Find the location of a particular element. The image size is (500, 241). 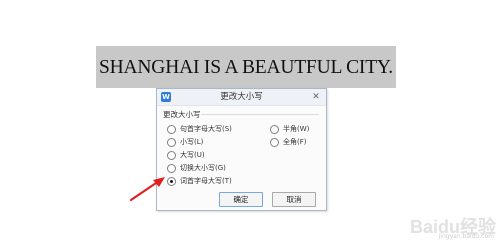

option-full-width: 全角(F) is located at coordinates (288, 142).